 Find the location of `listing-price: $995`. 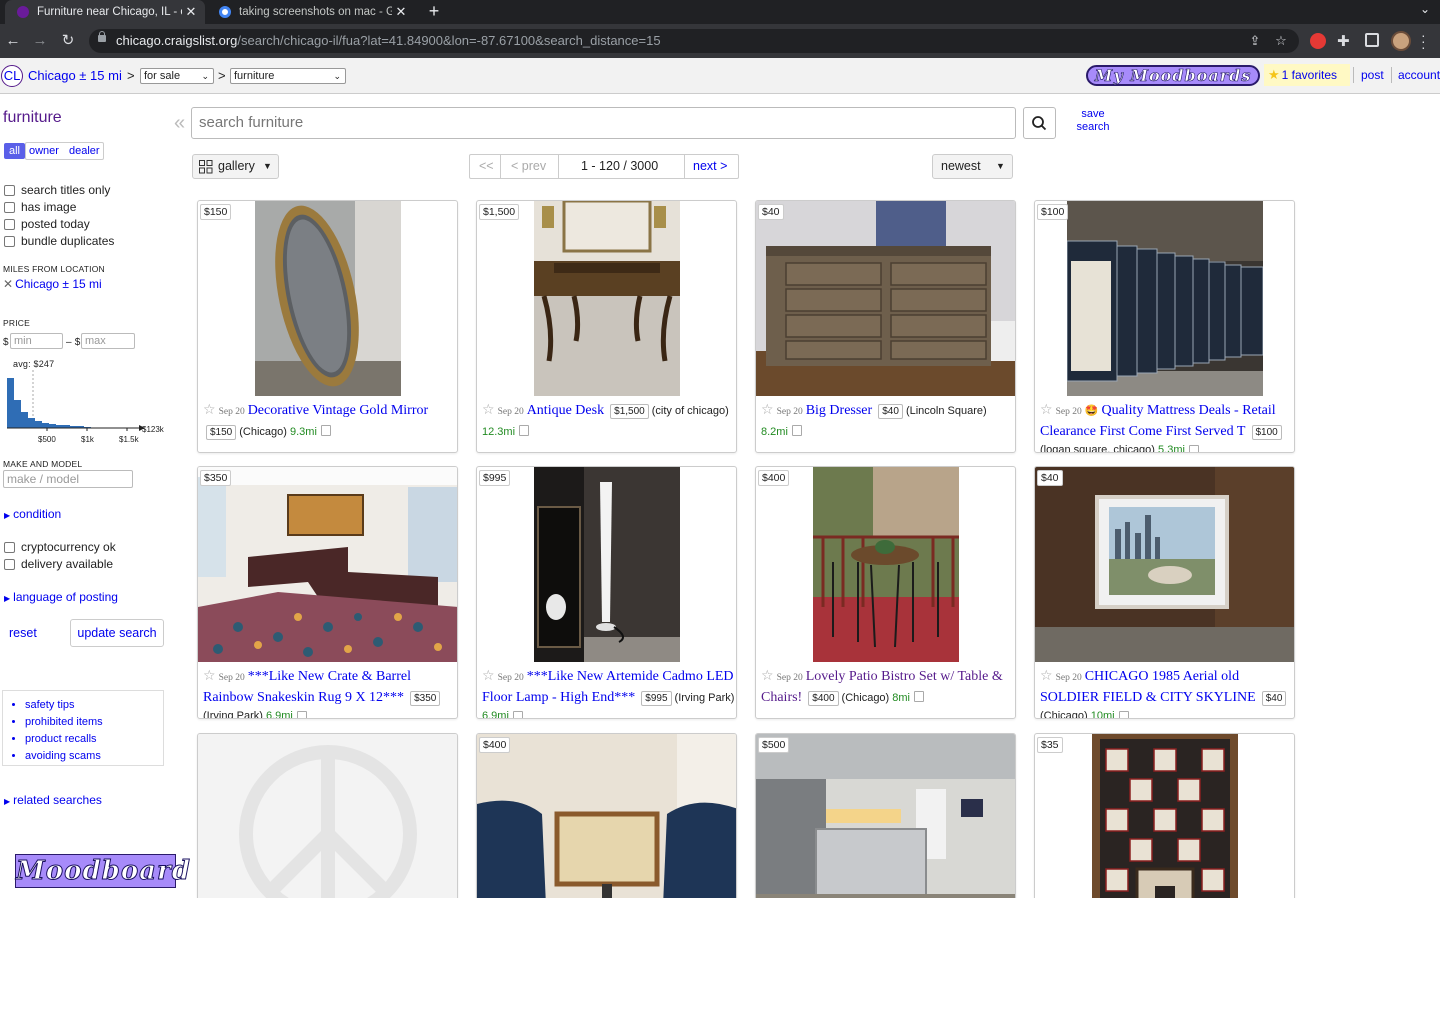

listing-price: $995 is located at coordinates (656, 698).